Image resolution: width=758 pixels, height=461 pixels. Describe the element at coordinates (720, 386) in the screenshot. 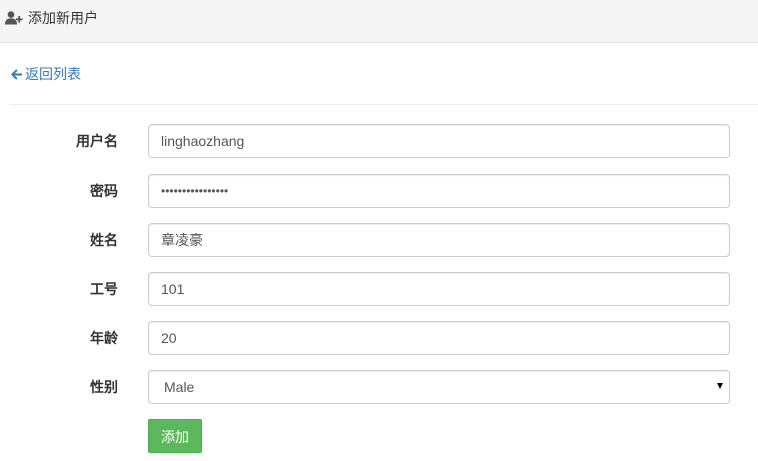

I see `caret-down-icon` at that location.